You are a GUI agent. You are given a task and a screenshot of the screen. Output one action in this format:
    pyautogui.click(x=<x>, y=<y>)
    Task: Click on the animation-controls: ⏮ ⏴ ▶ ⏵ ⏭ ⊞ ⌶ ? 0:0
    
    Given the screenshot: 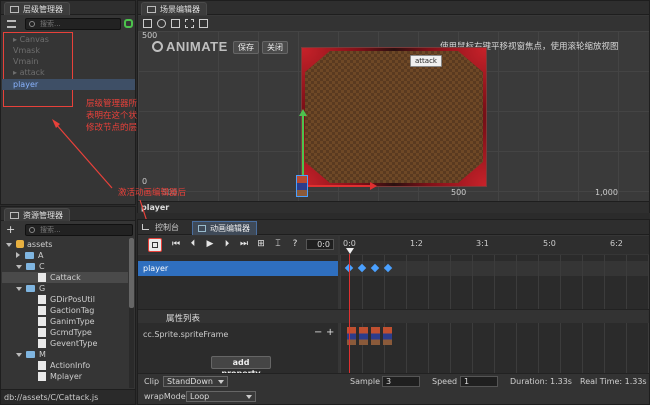 What is the action you would take?
    pyautogui.click(x=238, y=245)
    